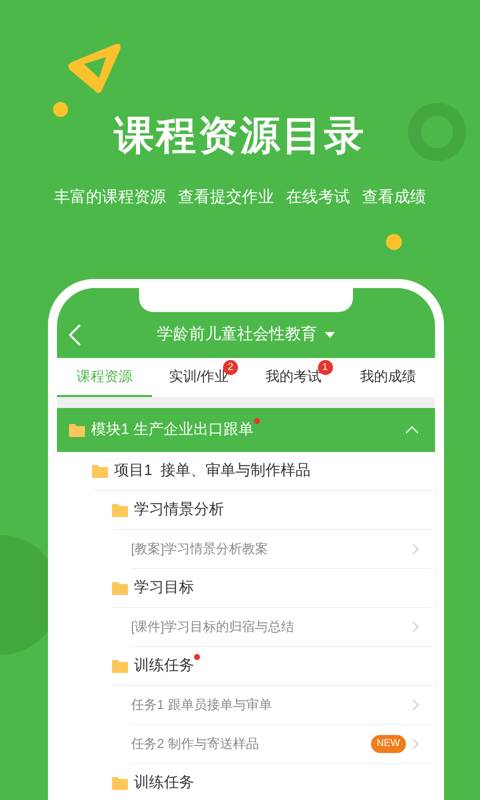 The width and height of the screenshot is (480, 800). I want to click on folder-title: 学习情景分析, so click(179, 510).